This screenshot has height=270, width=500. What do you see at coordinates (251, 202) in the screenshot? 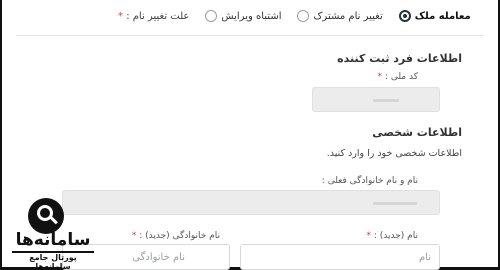
I see `current-name-field` at bounding box center [251, 202].